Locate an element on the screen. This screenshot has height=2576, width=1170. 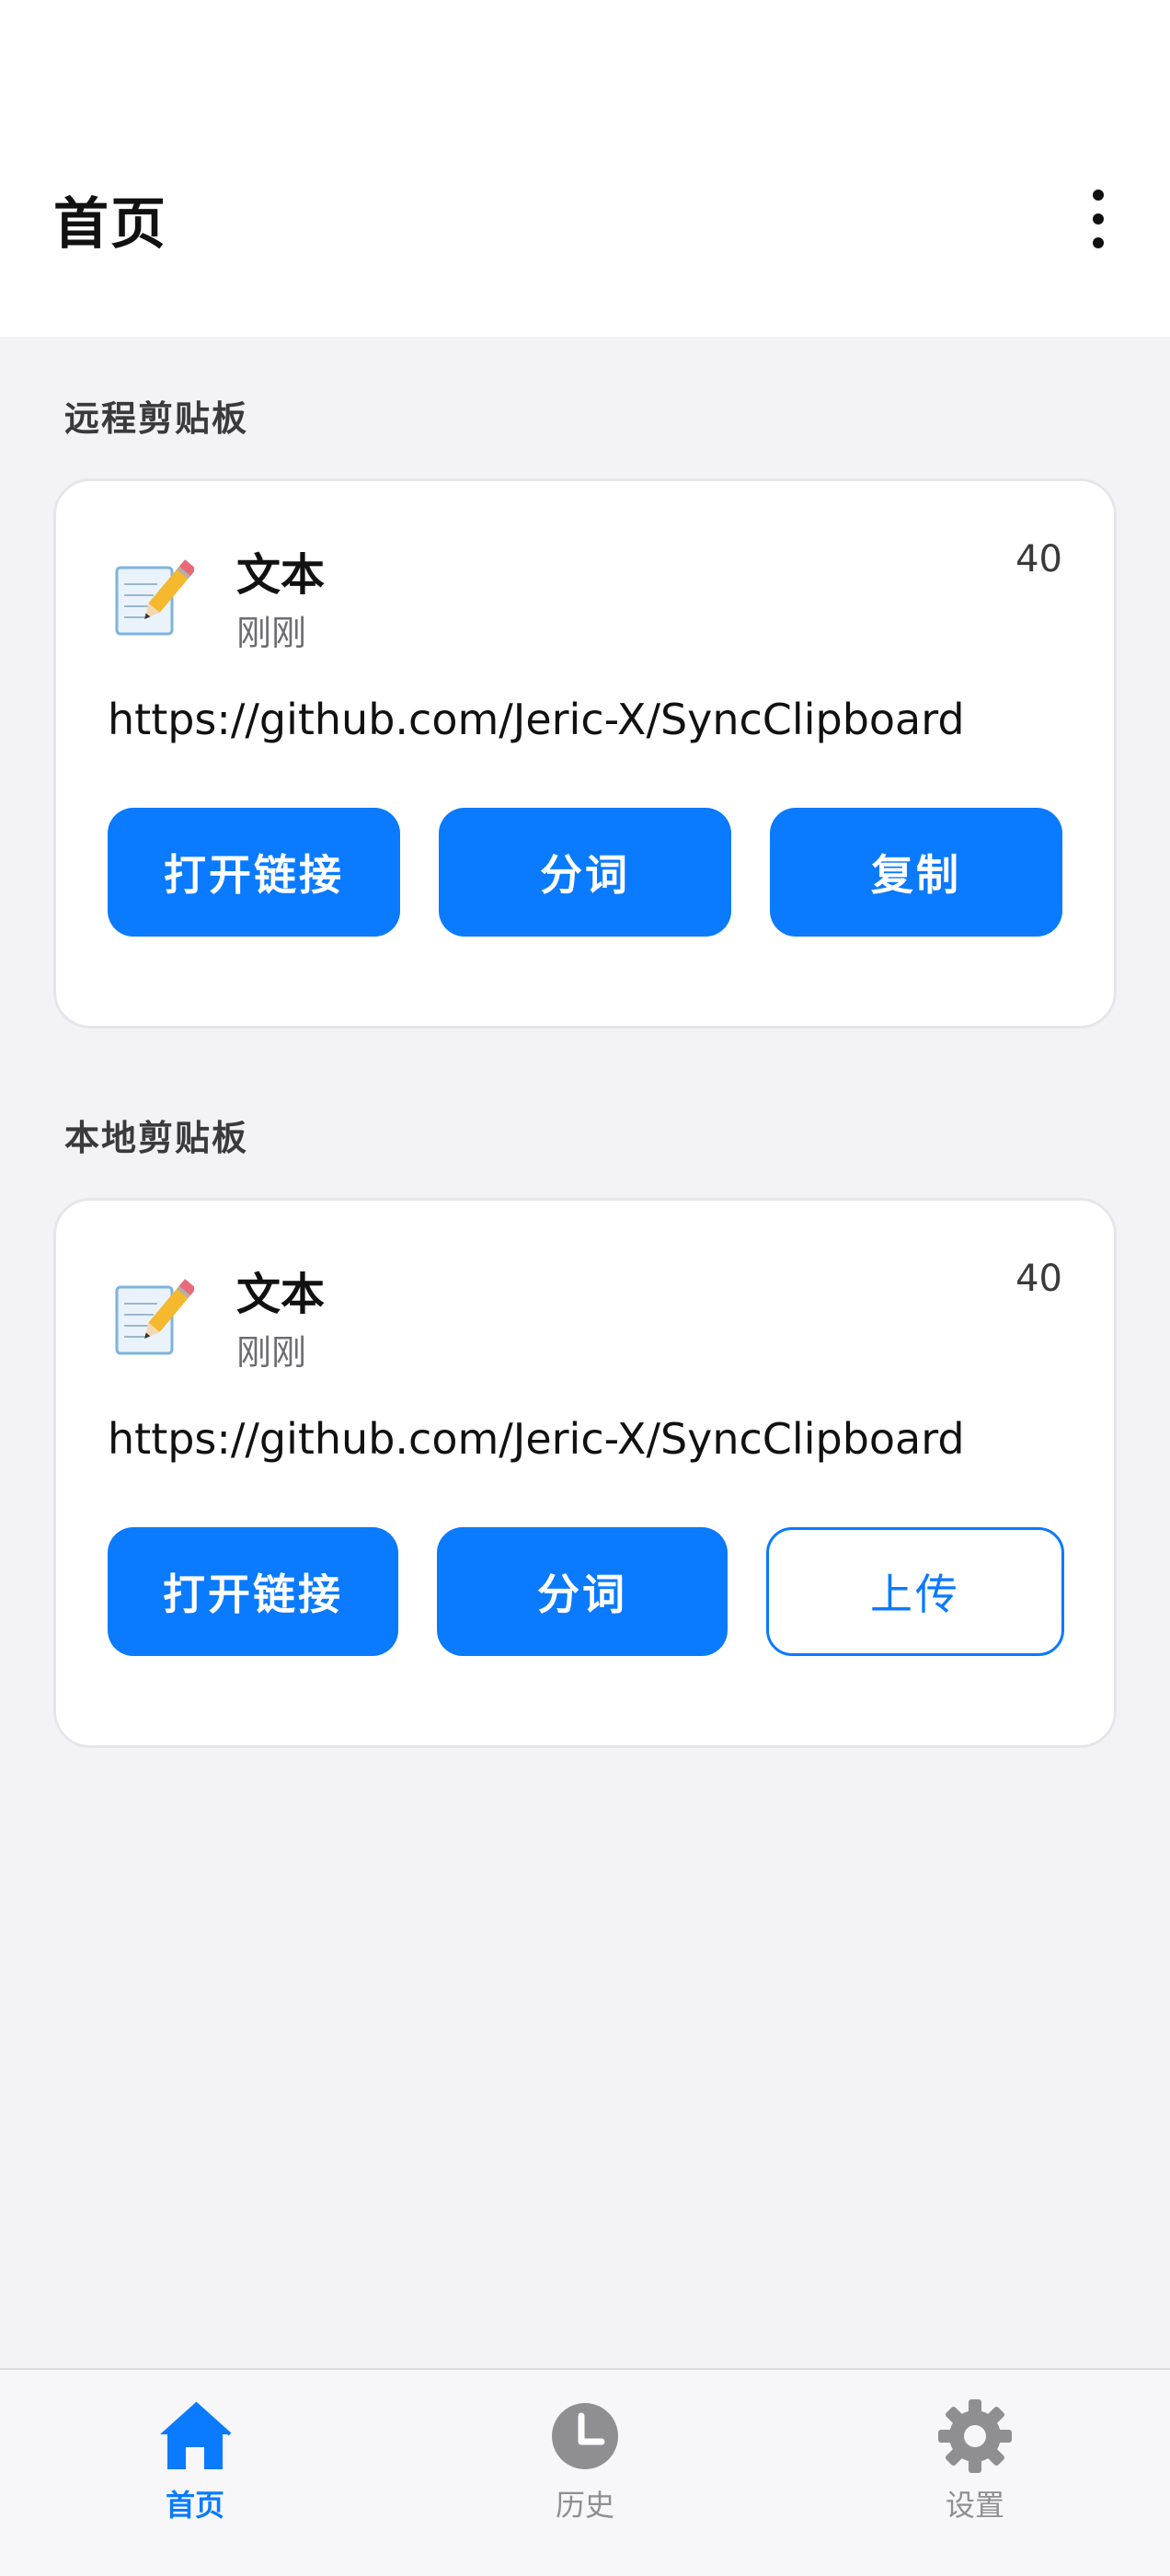
page-title: 首页 is located at coordinates (110, 224).